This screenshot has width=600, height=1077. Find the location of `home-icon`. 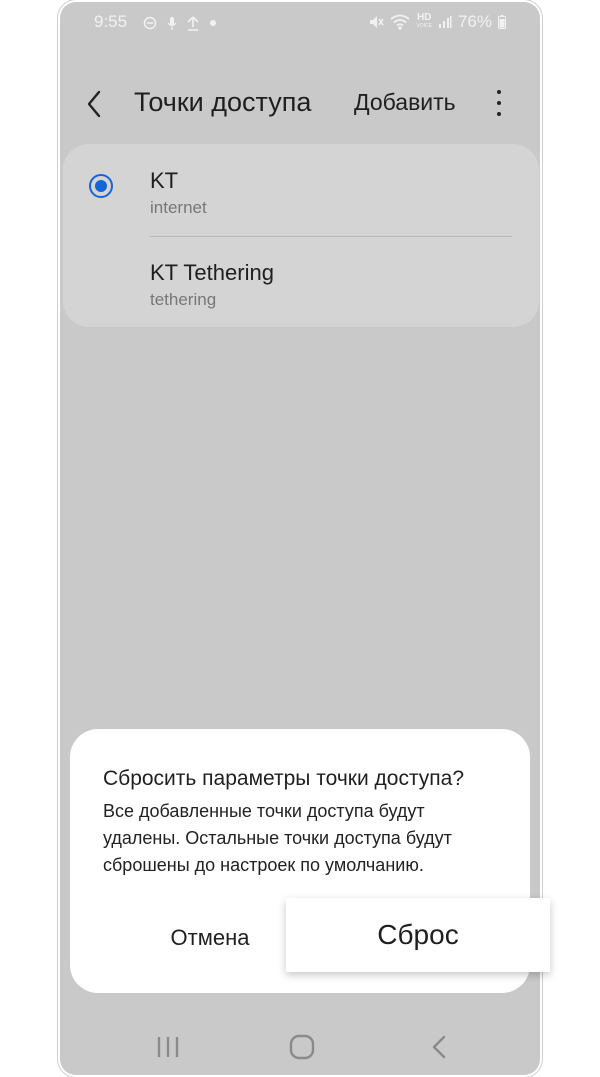

home-icon is located at coordinates (302, 1049).